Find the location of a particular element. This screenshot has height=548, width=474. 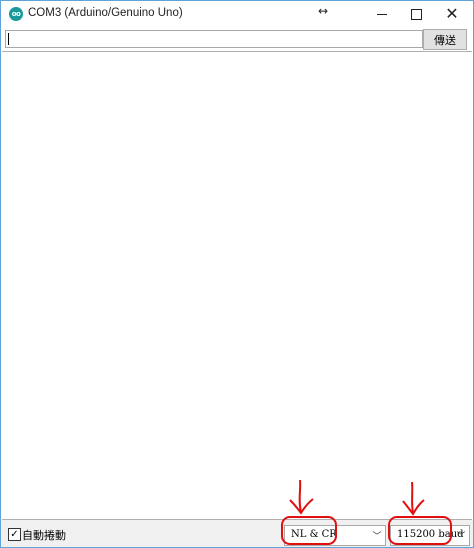

checkmark-icon: ✓ is located at coordinates (14, 534).